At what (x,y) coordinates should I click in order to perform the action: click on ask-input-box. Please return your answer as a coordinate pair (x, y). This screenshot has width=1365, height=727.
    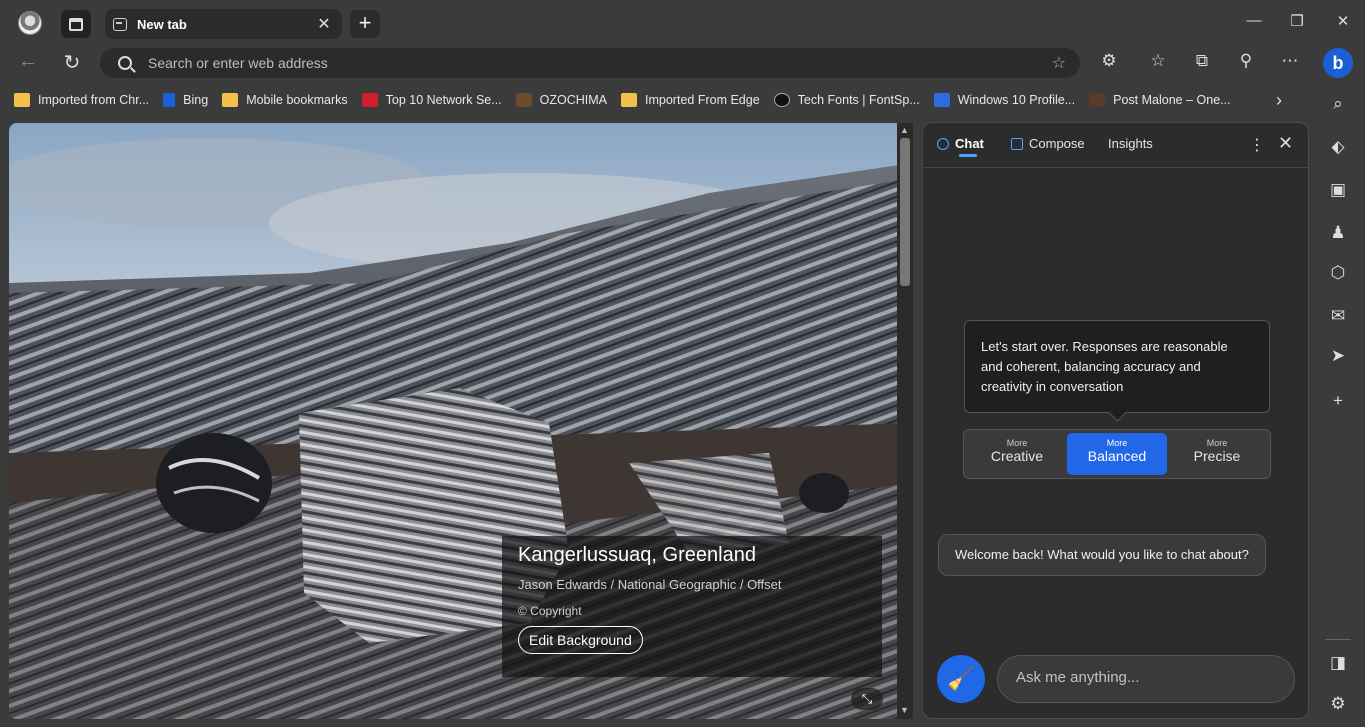
    Looking at the image, I should click on (1146, 679).